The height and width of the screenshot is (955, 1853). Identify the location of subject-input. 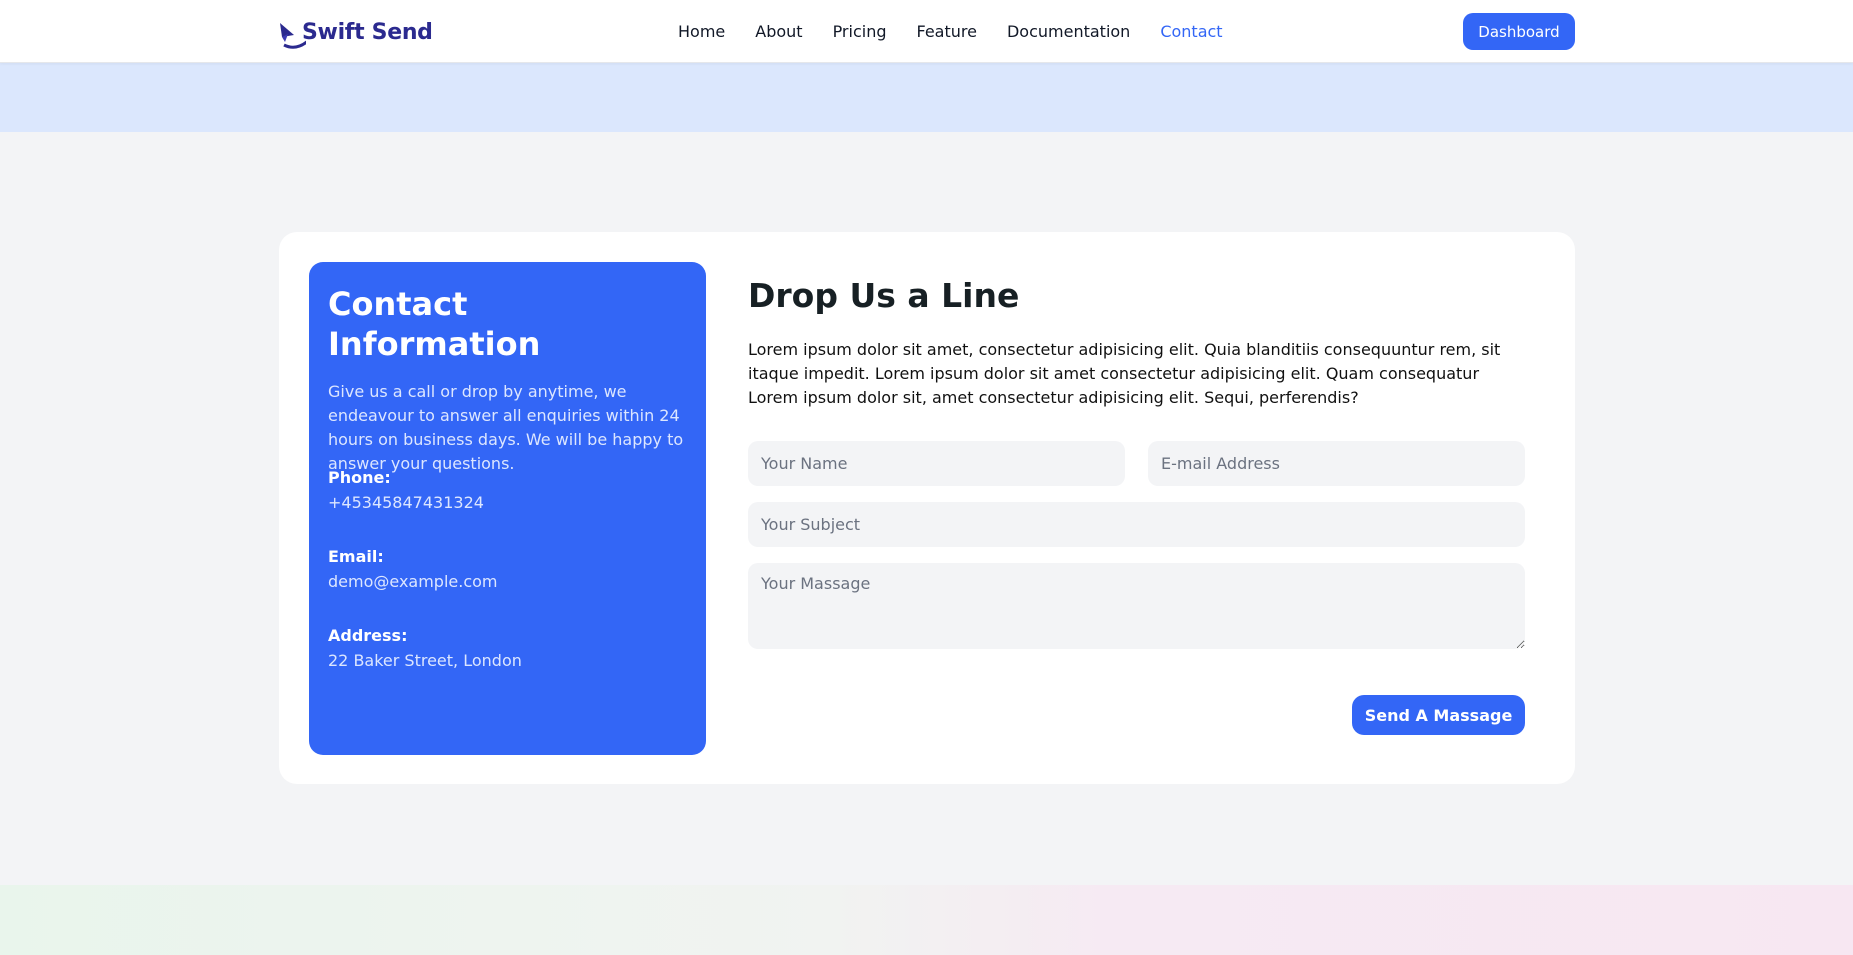
(1136, 524).